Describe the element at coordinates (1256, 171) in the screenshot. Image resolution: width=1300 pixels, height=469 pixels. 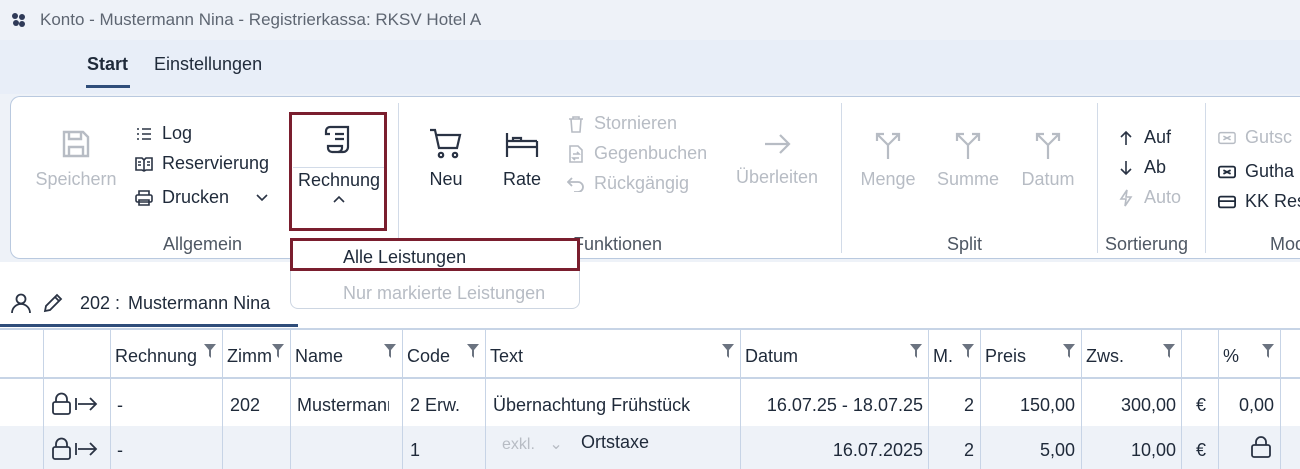
I see `guthaben-button: Gutha` at that location.